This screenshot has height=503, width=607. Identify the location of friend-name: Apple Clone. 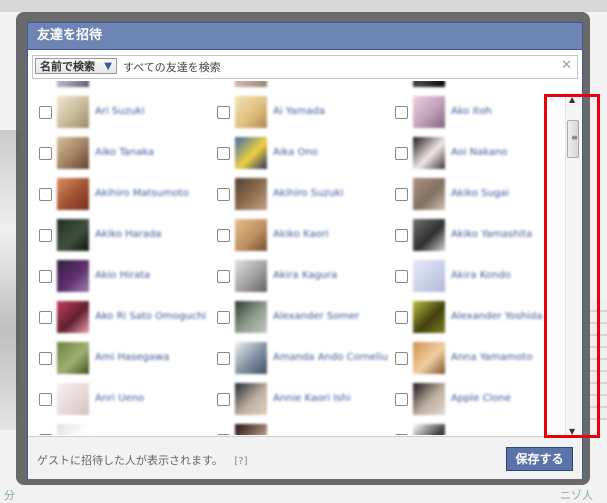
(498, 398).